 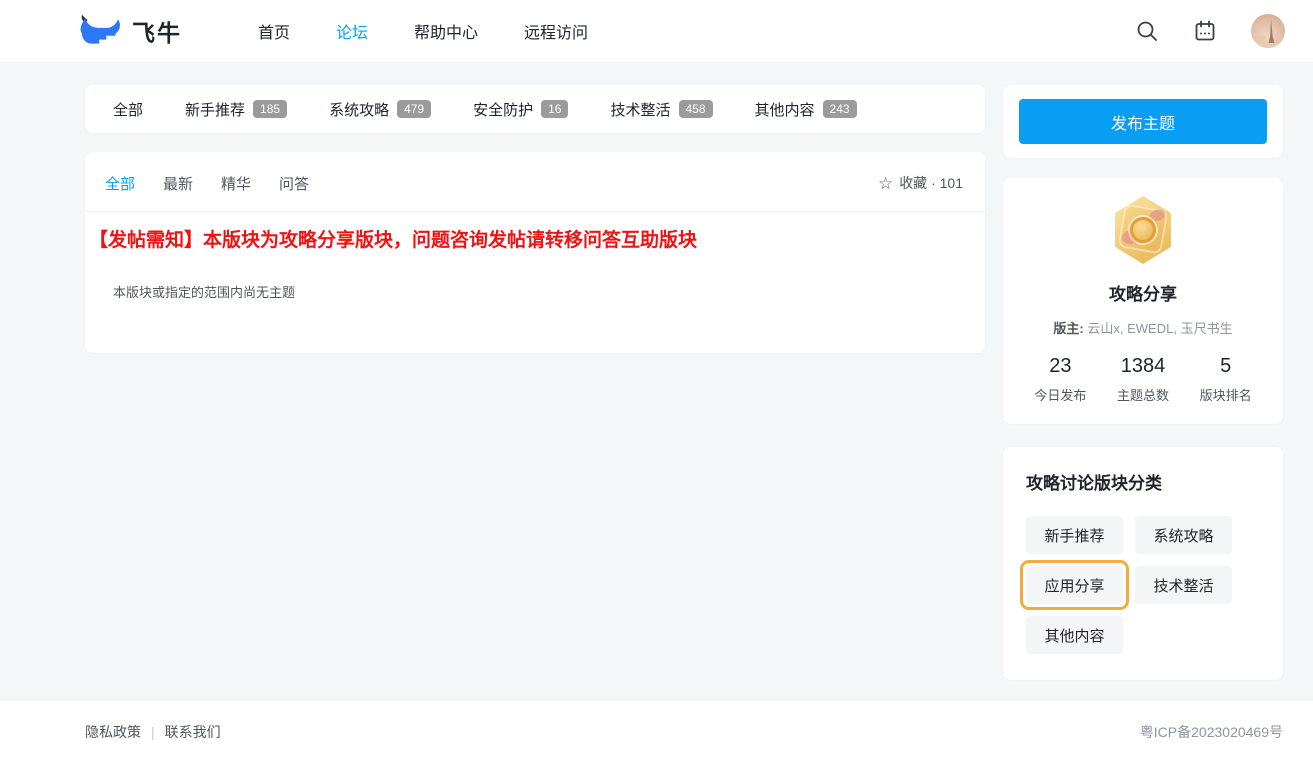 I want to click on subforum-button-newbie: 新手推荐, so click(x=1074, y=535).